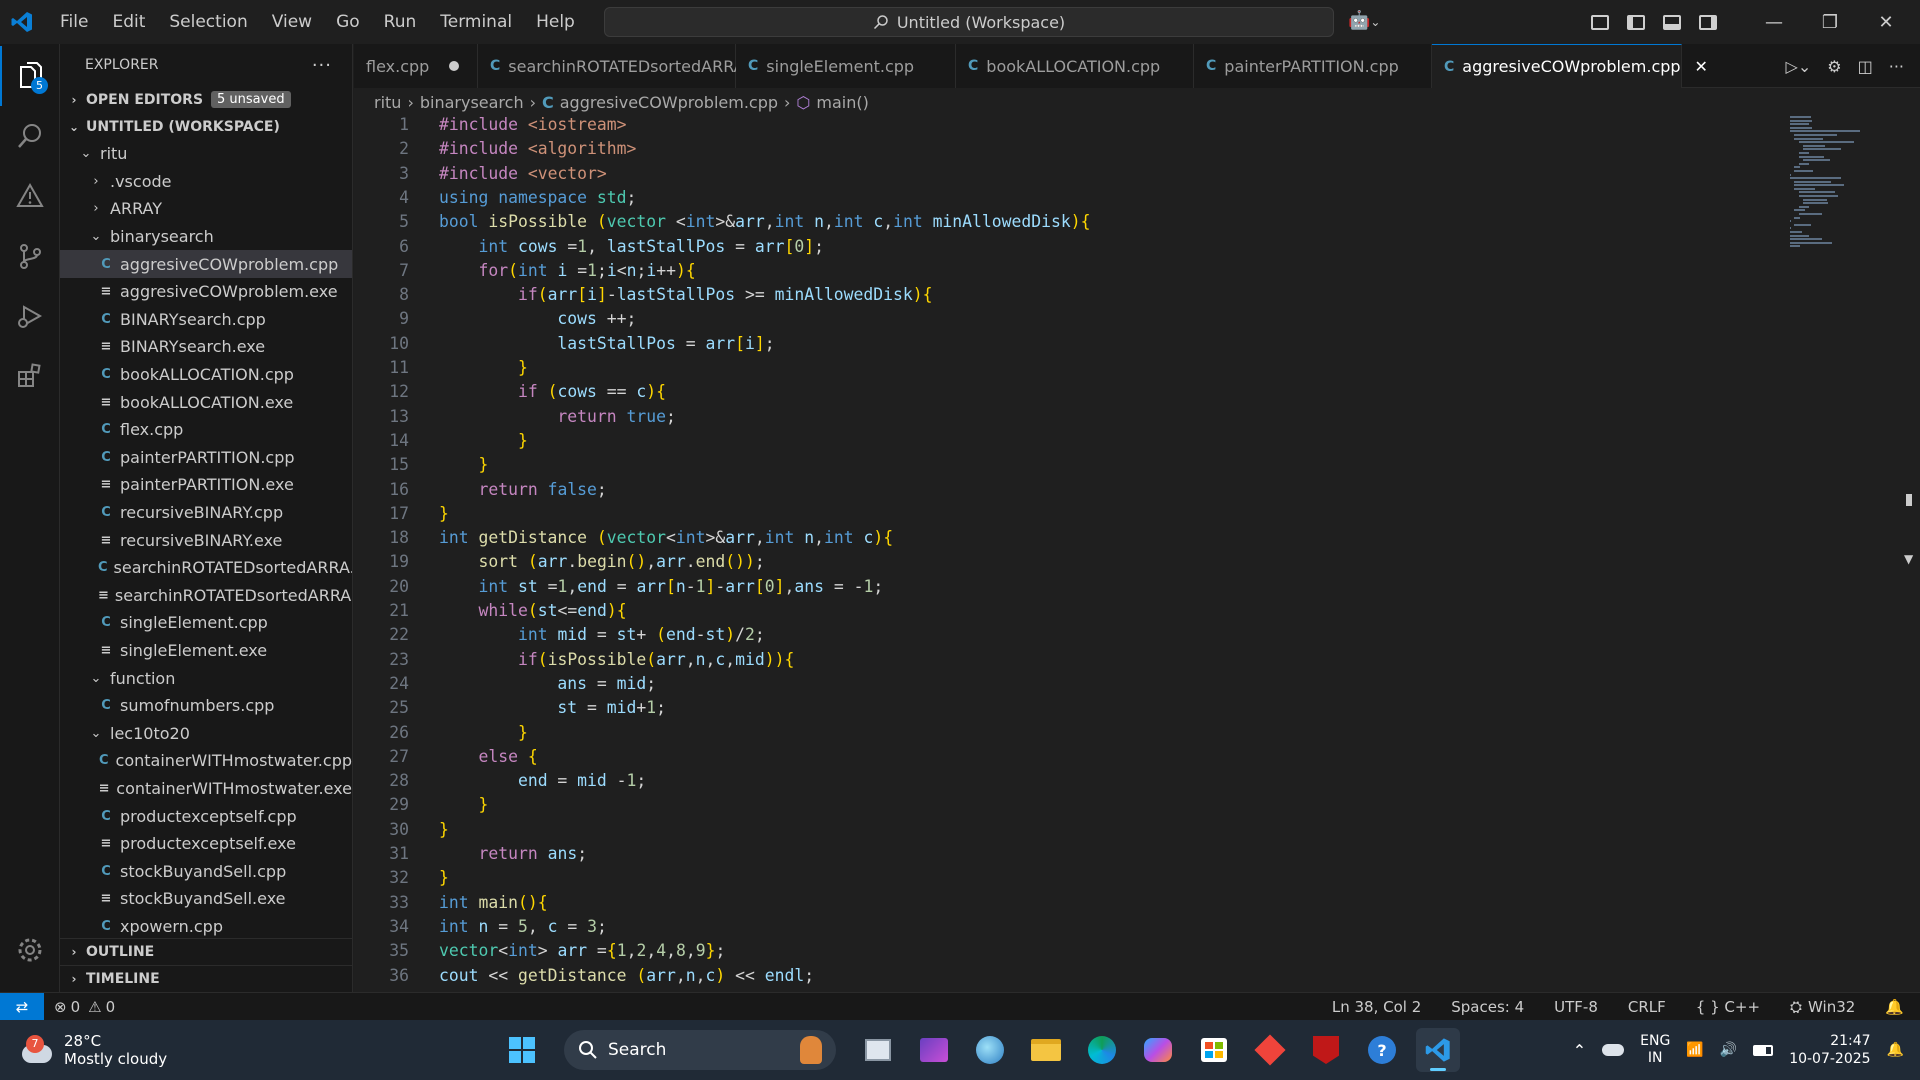 This screenshot has height=1080, width=1920. I want to click on help-app-icon: ?, so click(1382, 1050).